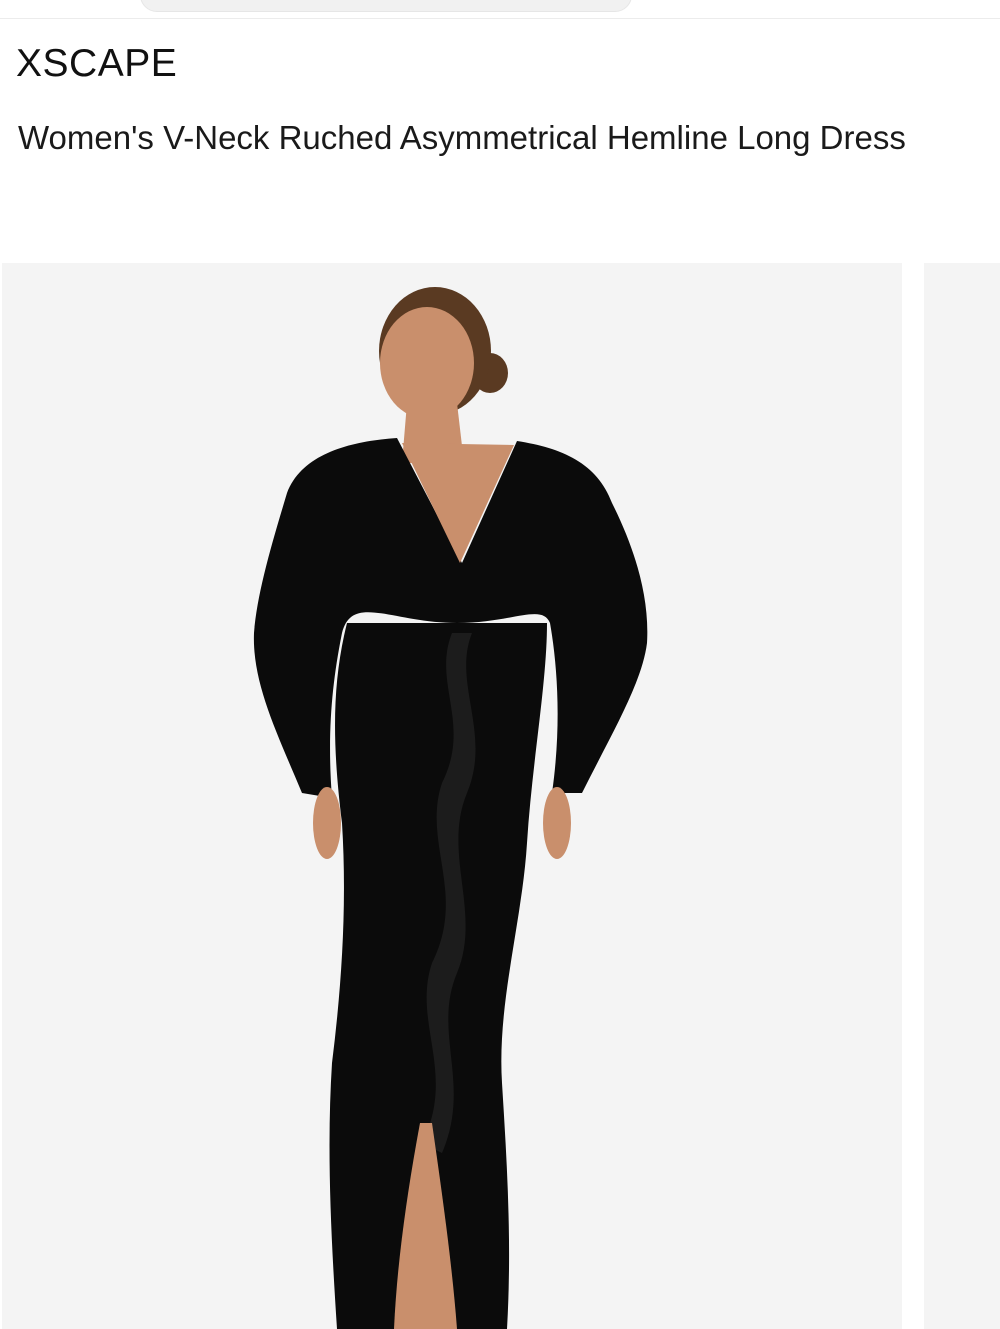 The image size is (1000, 1329). Describe the element at coordinates (386, 6) in the screenshot. I see `search-bar` at that location.